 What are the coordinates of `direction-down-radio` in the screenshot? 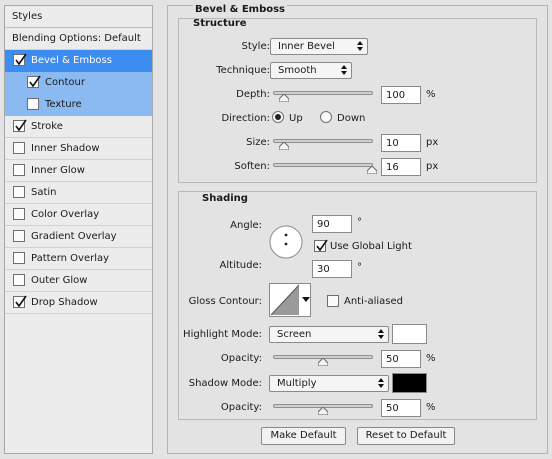 It's located at (326, 117).